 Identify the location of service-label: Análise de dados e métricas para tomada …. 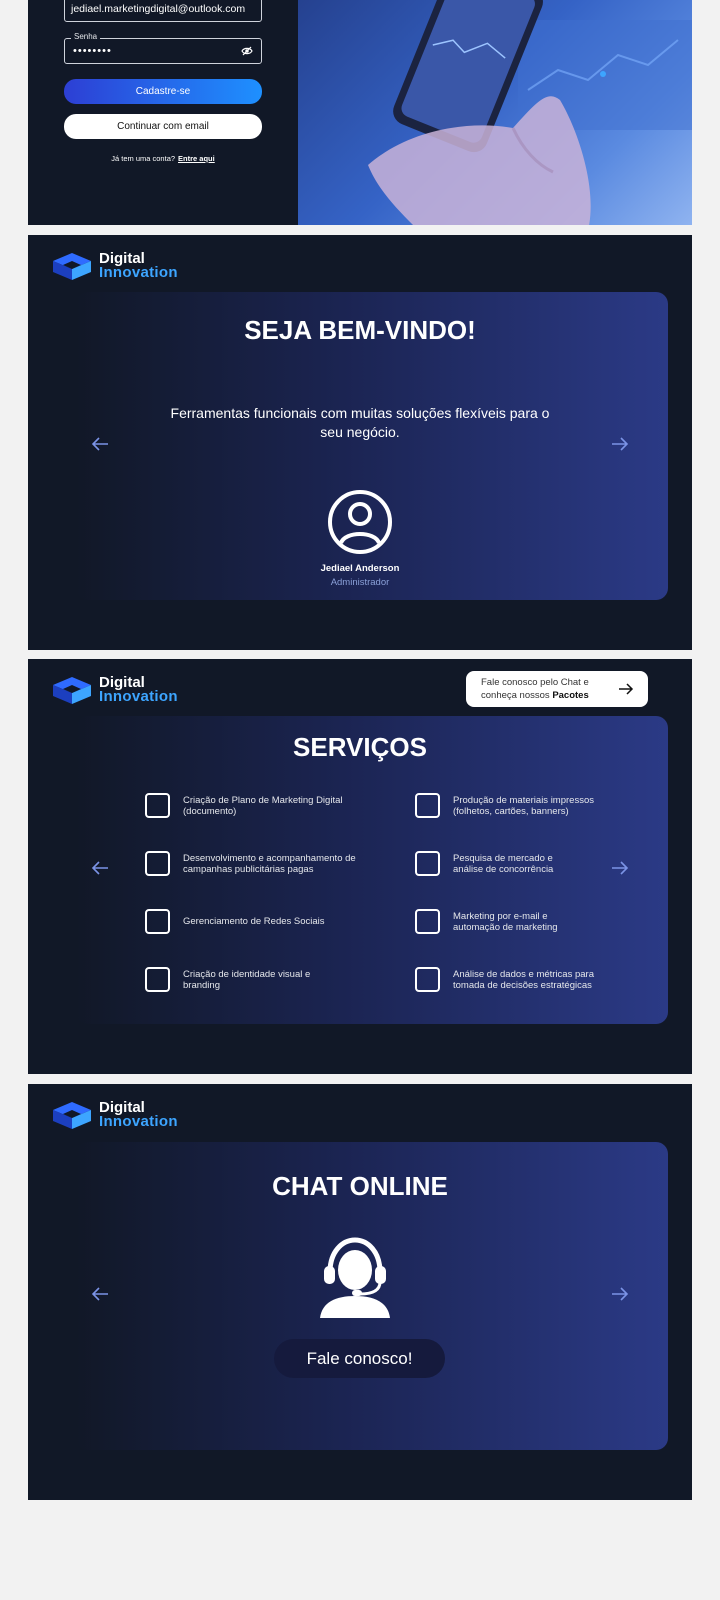
(523, 979).